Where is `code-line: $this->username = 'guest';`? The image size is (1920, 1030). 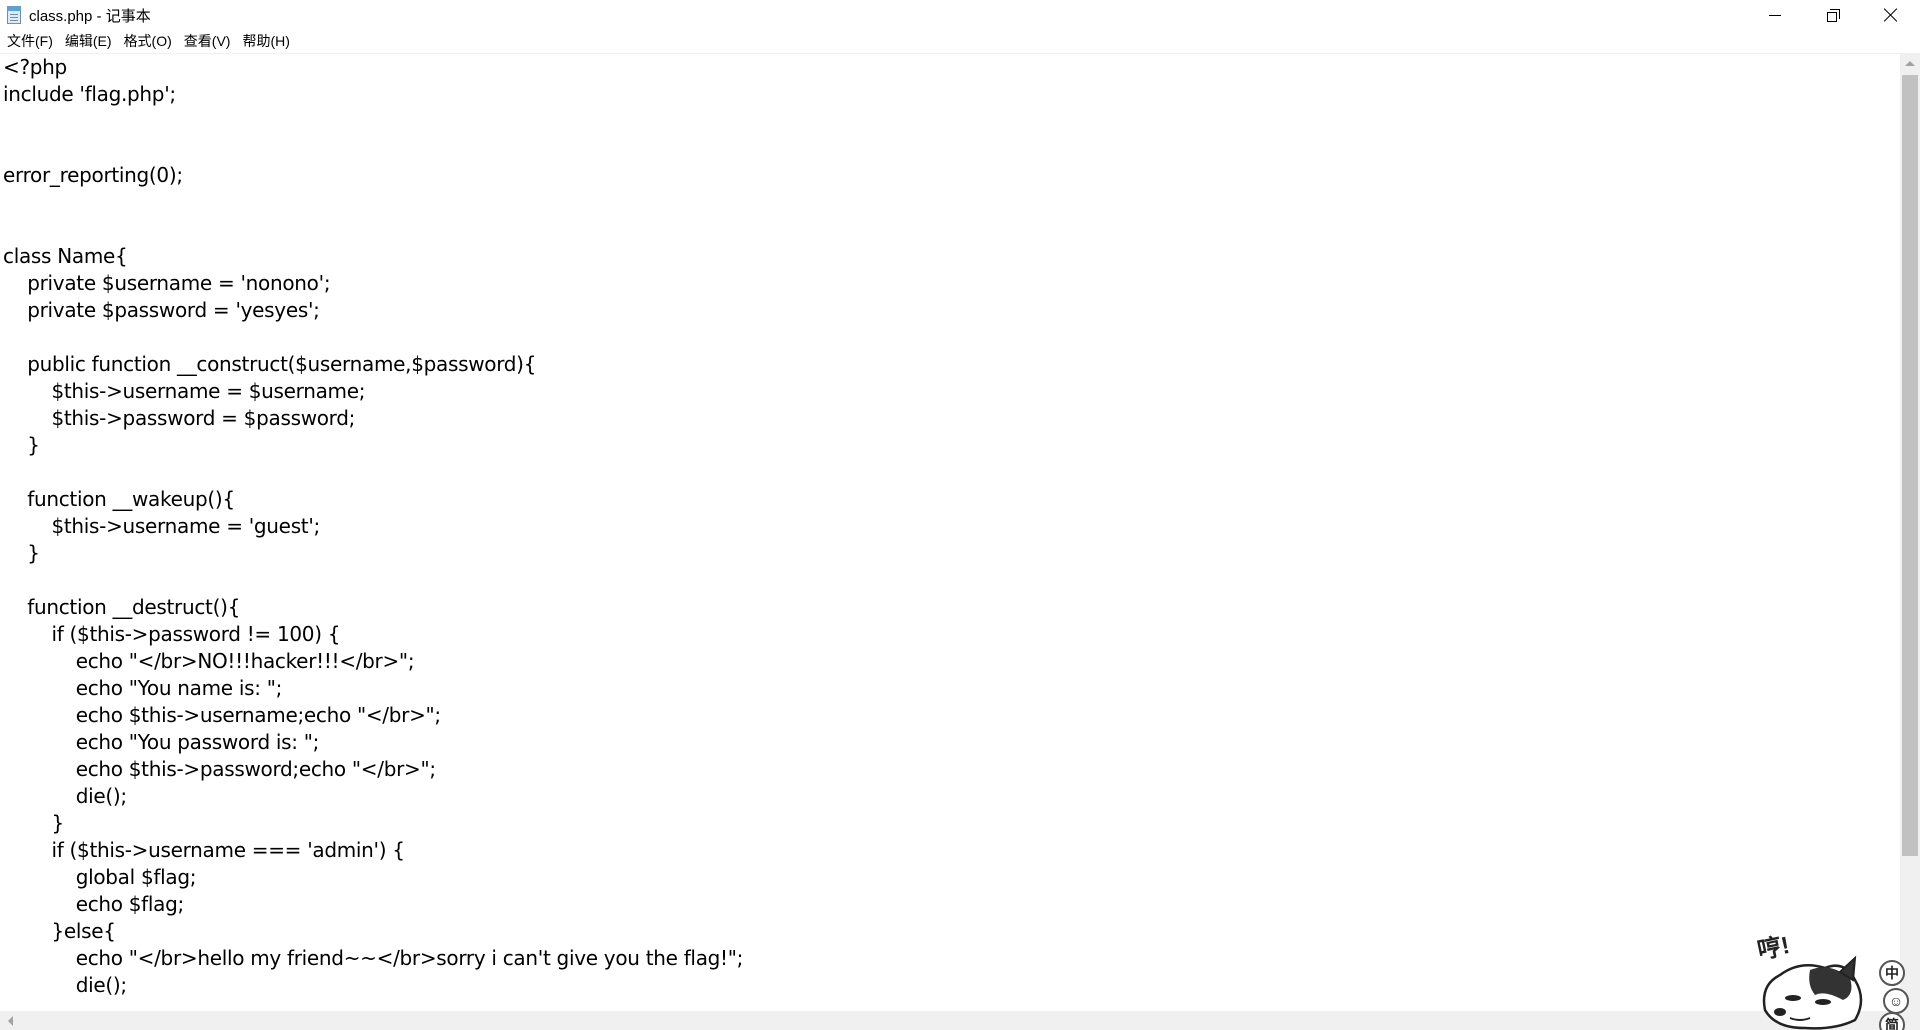
code-line: $this->username = 'guest'; is located at coordinates (373, 526).